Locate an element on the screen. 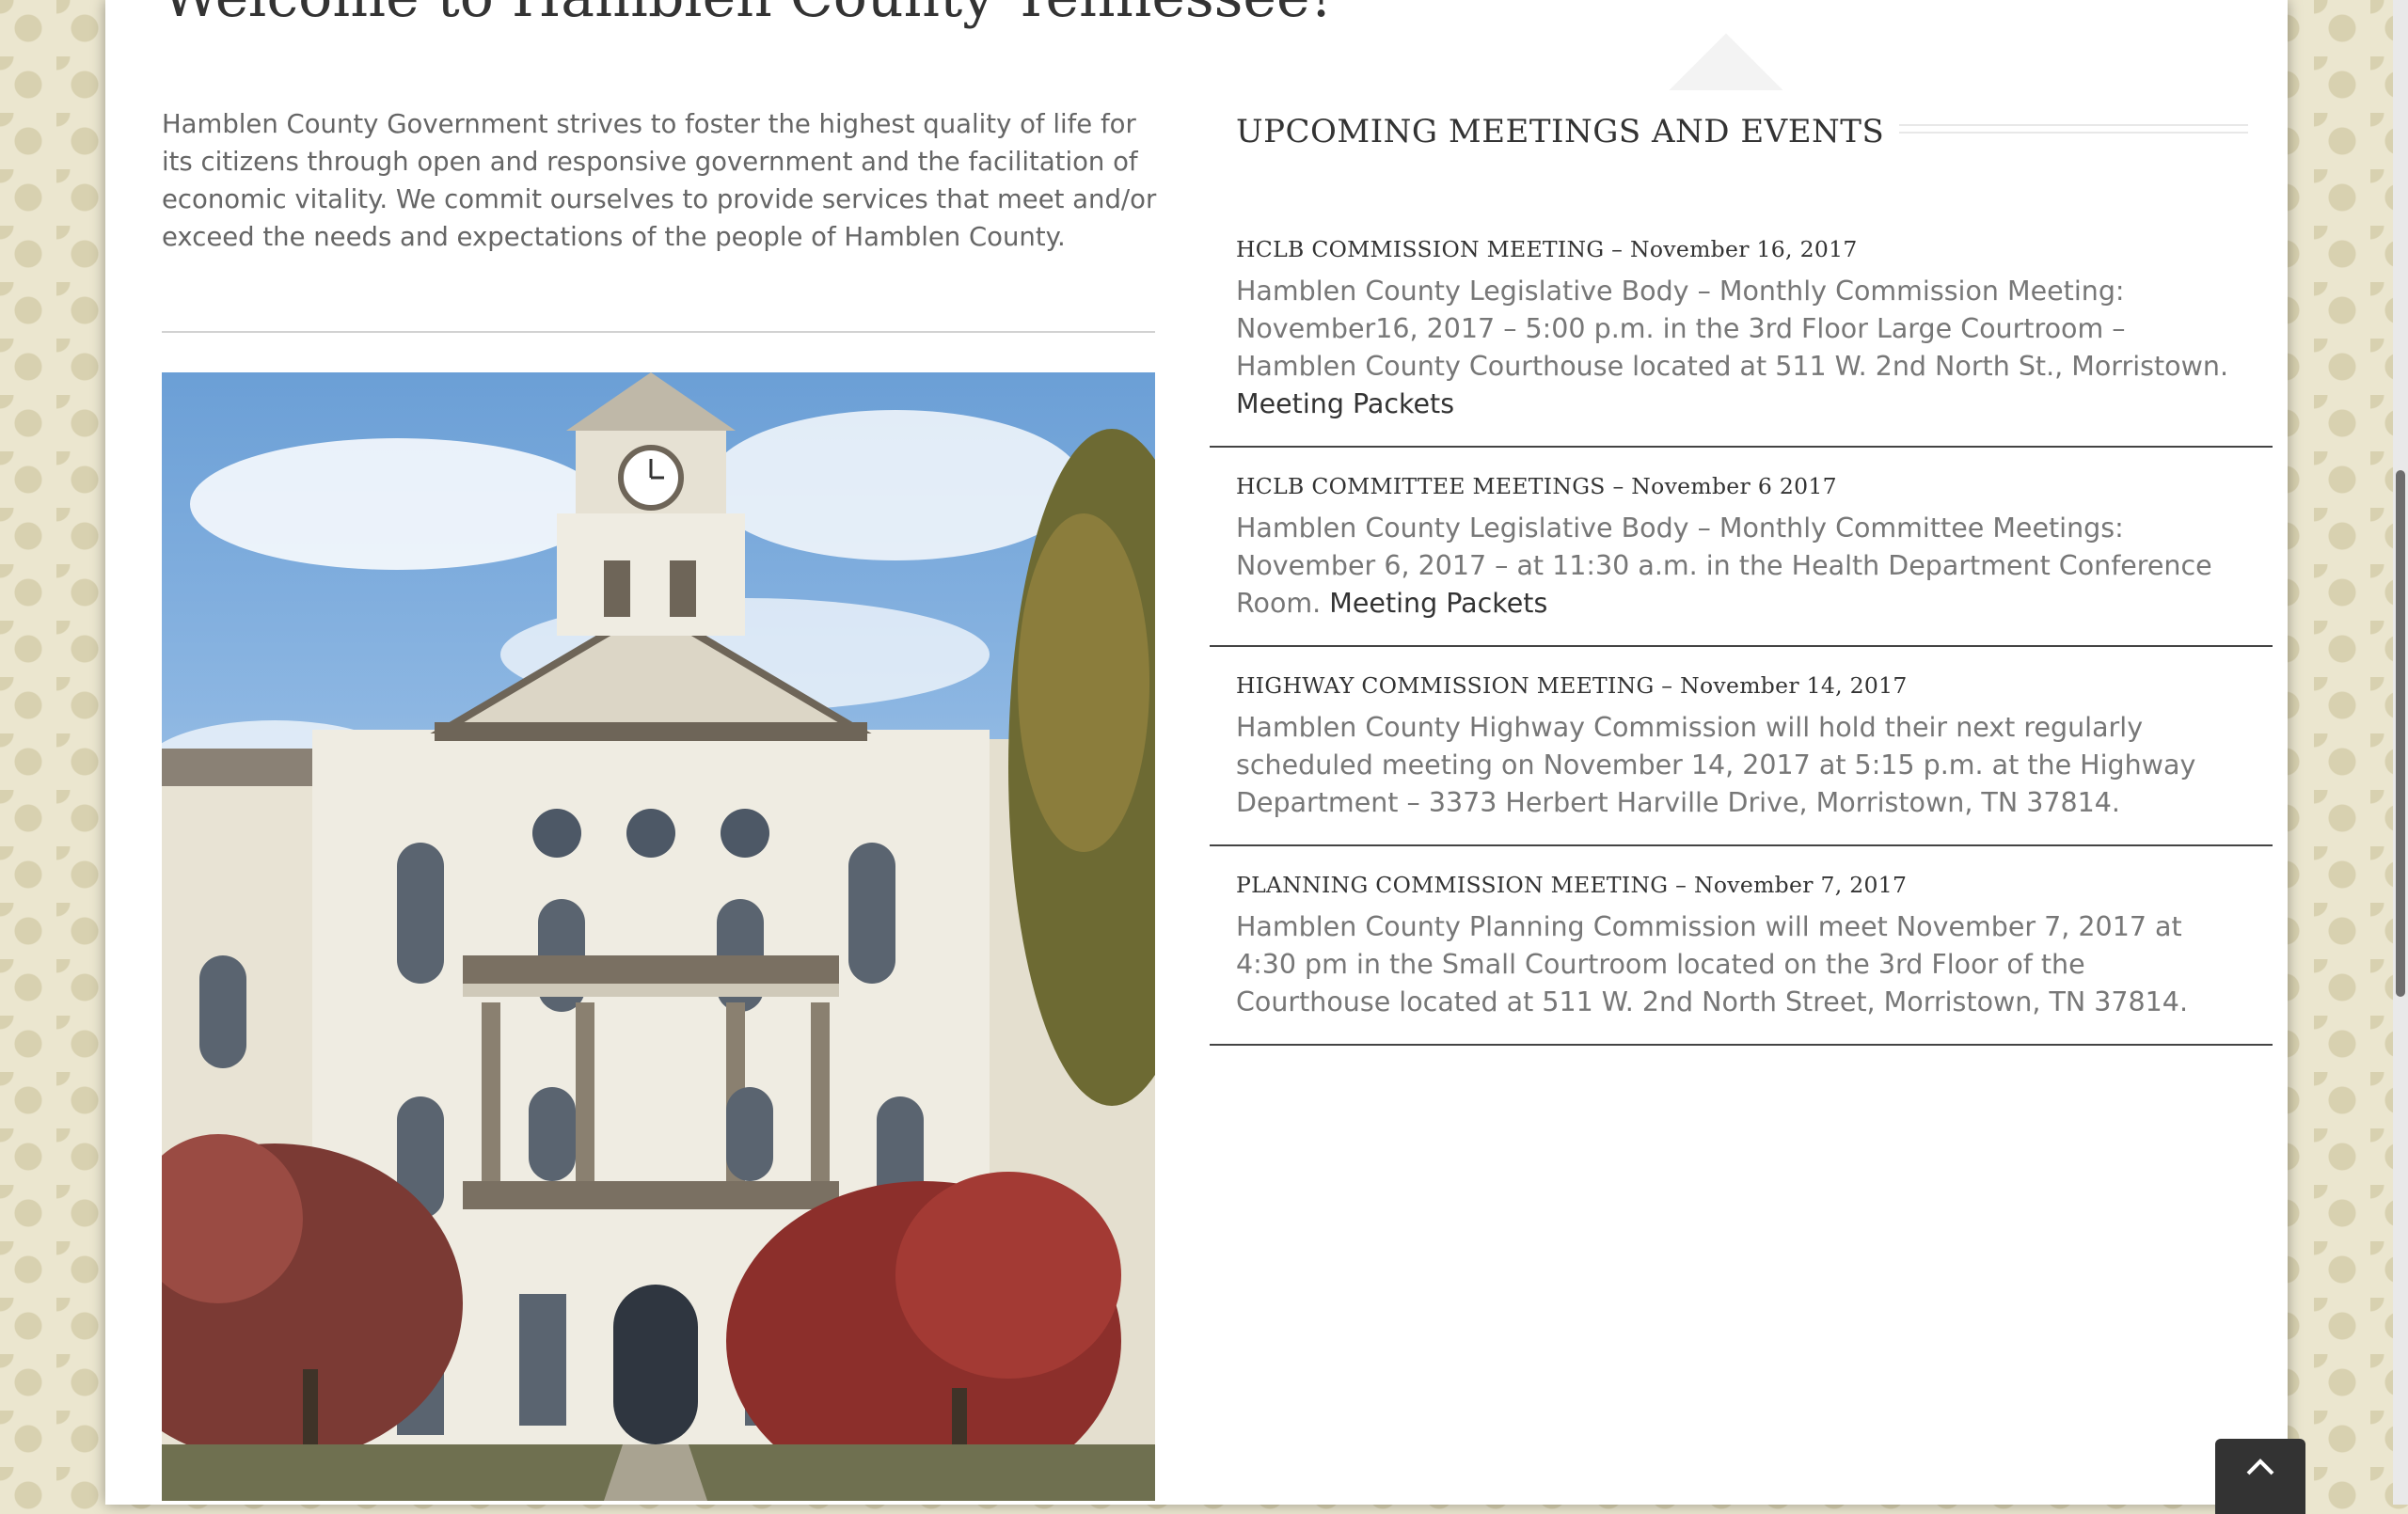  scroll-to-top-button is located at coordinates (2260, 1476).